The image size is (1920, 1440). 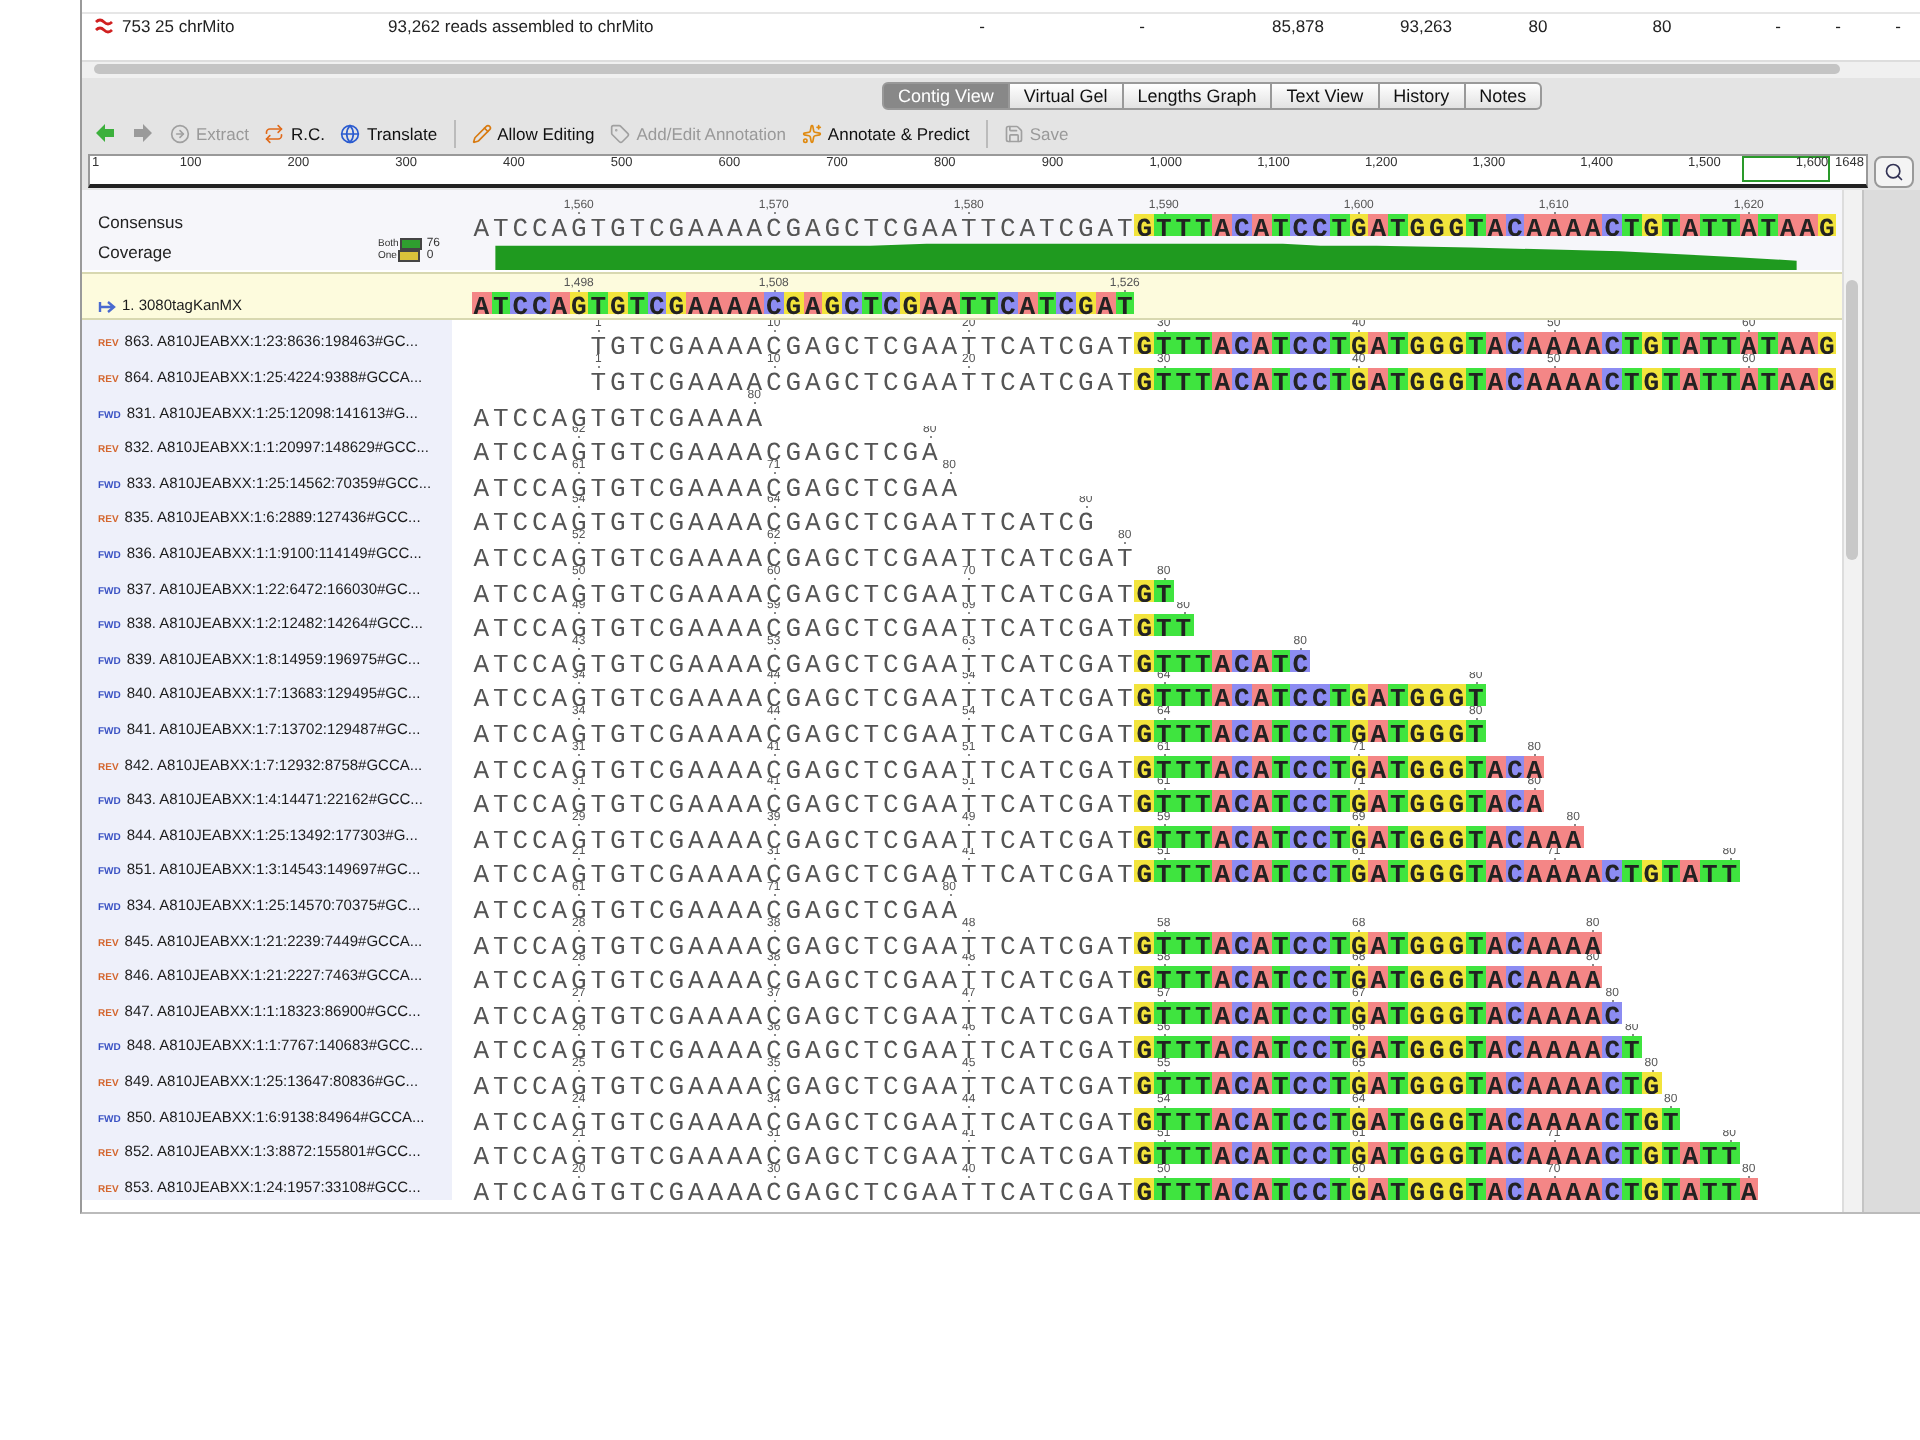 I want to click on sequence-extension: GTTTACATCCTGATGGGTACAAAACTGTATTA, so click(x=1446, y=1188).